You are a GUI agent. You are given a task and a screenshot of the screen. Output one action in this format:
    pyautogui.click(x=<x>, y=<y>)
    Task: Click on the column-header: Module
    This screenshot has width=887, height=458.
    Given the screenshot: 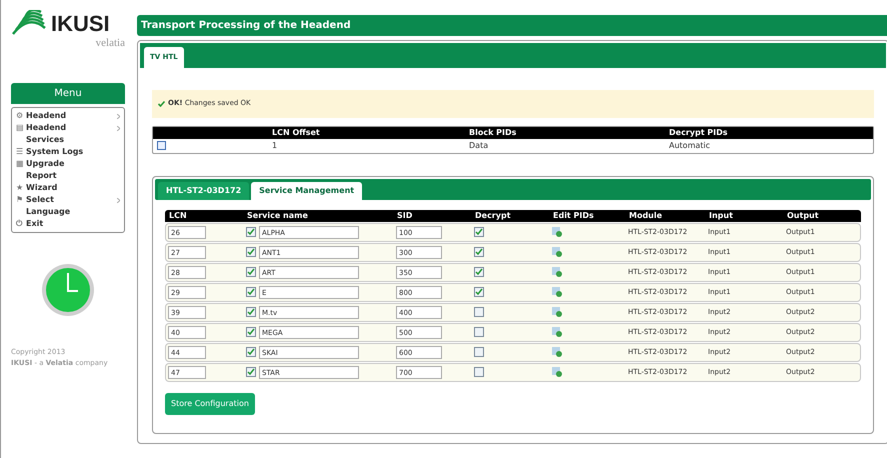 What is the action you would take?
    pyautogui.click(x=646, y=216)
    